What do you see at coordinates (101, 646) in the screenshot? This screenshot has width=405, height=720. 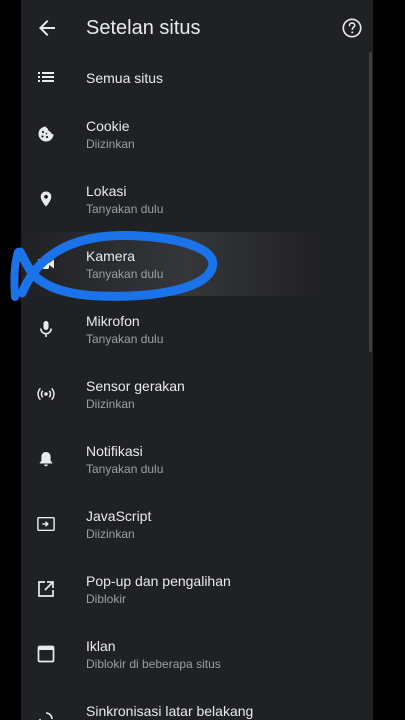 I see `item-label: Iklan` at bounding box center [101, 646].